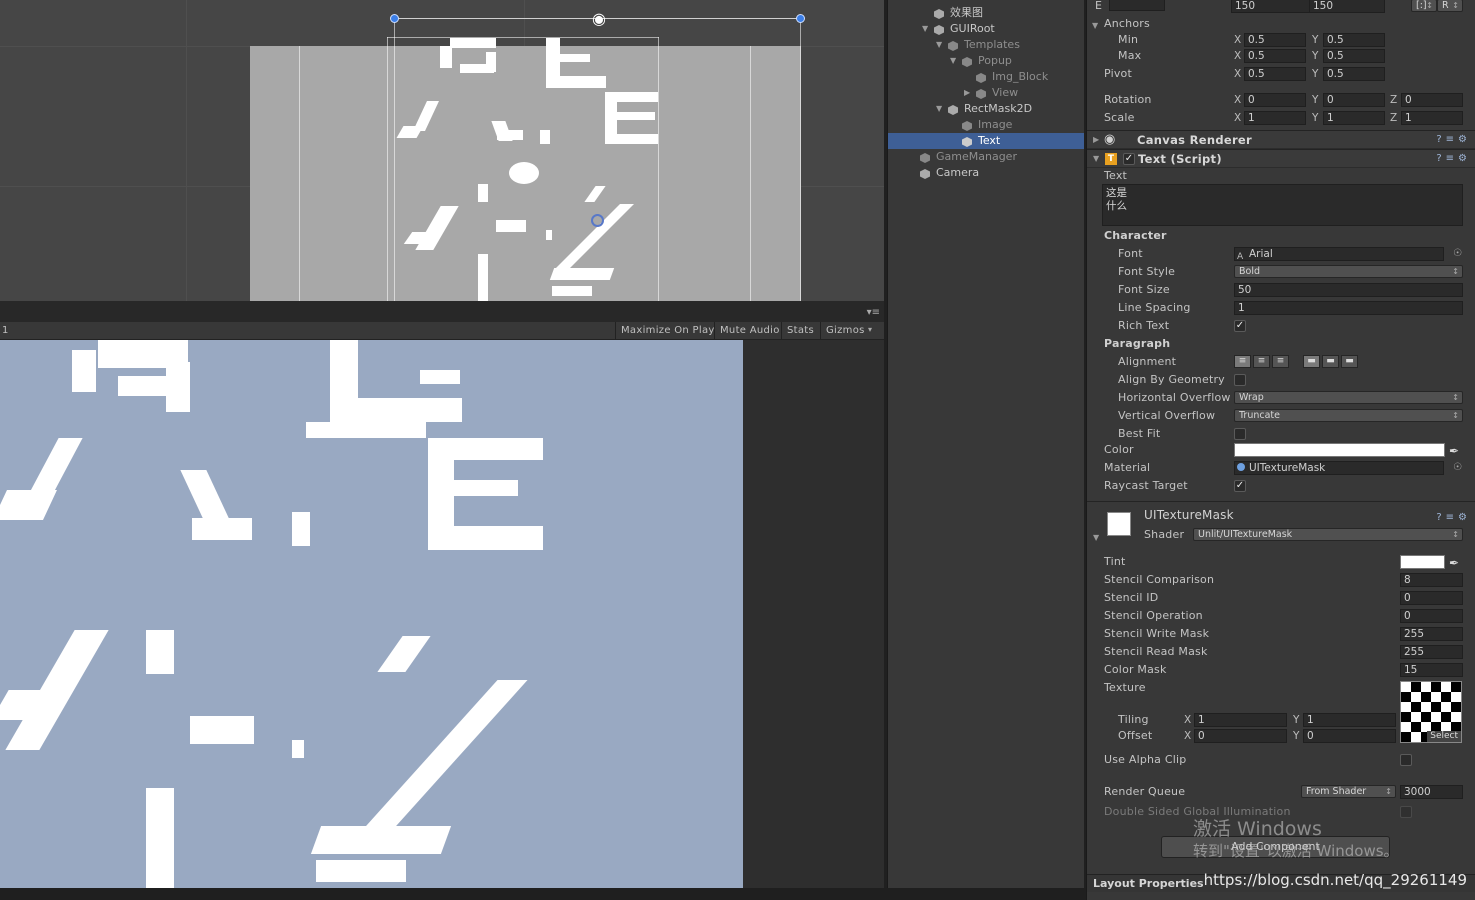 Image resolution: width=1475 pixels, height=900 pixels. Describe the element at coordinates (667, 331) in the screenshot. I see `maximize-on-play-button: Maximize On Play` at that location.